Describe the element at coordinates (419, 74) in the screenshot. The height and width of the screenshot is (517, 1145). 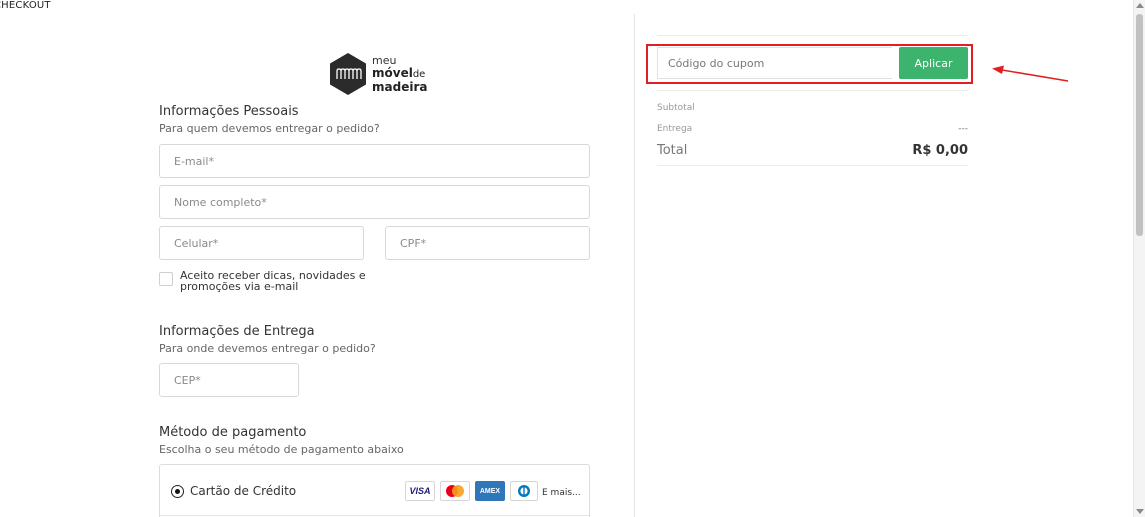
I see `logo-line-2-small: de` at that location.